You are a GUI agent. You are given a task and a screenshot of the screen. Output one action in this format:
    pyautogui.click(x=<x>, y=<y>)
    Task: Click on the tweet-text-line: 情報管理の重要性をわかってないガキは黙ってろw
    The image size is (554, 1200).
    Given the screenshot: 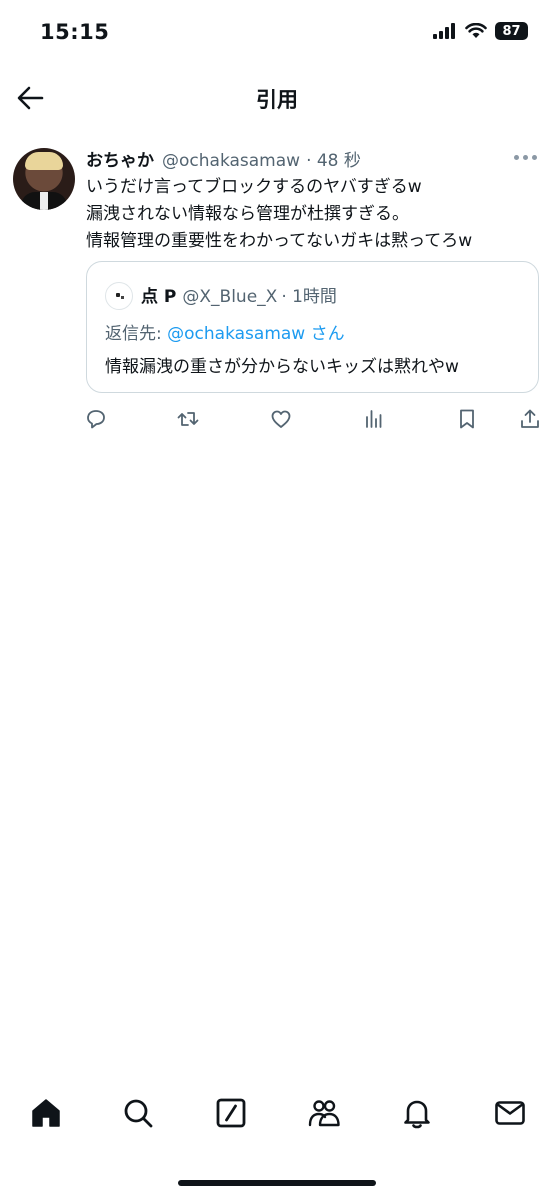 What is the action you would take?
    pyautogui.click(x=279, y=241)
    